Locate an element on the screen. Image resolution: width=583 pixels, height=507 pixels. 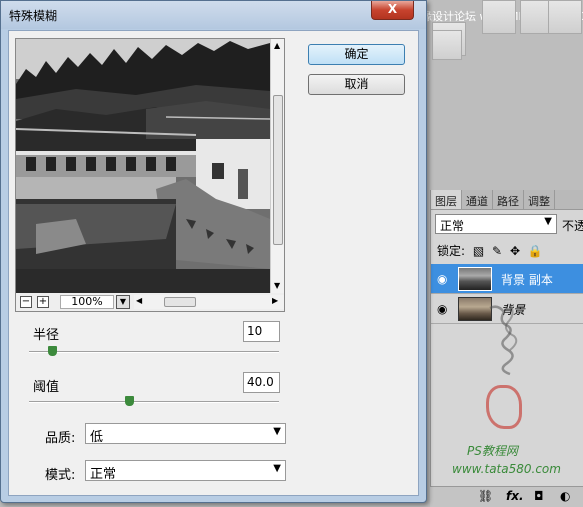
close-button: X is located at coordinates (392, 10).